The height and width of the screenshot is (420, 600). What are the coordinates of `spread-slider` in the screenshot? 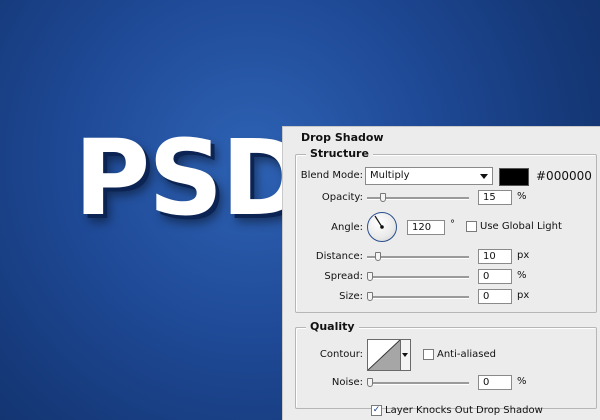 It's located at (418, 277).